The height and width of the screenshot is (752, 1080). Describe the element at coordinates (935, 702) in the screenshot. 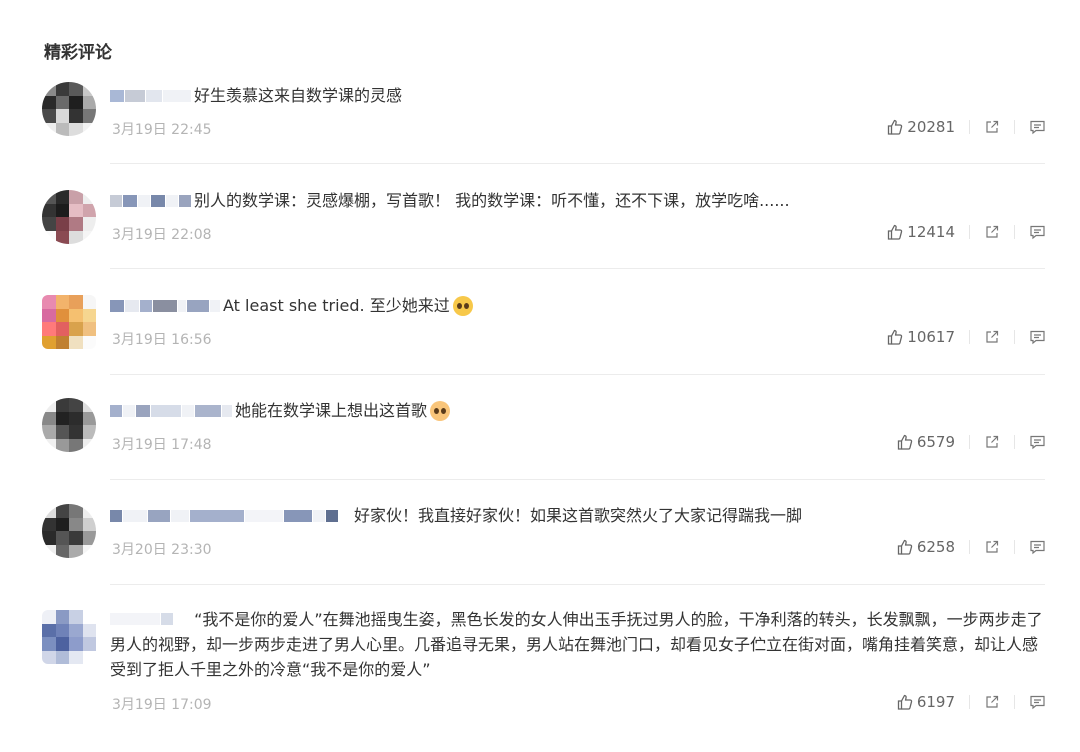

I see `like-count: 6197` at that location.